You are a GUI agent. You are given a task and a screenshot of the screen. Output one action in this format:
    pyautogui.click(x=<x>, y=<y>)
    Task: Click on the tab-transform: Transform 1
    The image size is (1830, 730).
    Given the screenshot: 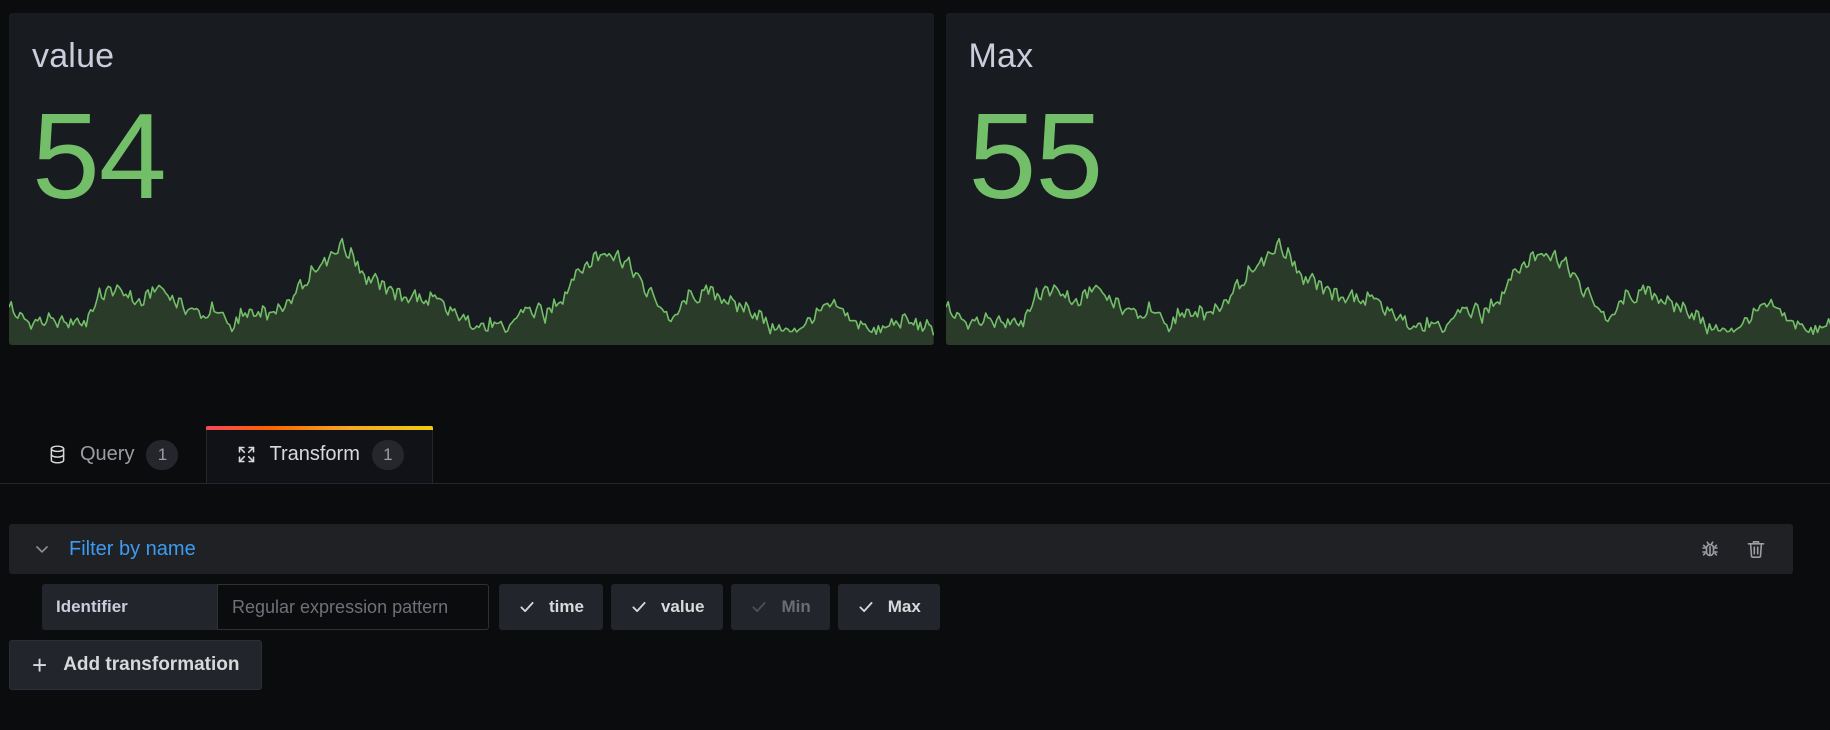 What is the action you would take?
    pyautogui.click(x=320, y=454)
    